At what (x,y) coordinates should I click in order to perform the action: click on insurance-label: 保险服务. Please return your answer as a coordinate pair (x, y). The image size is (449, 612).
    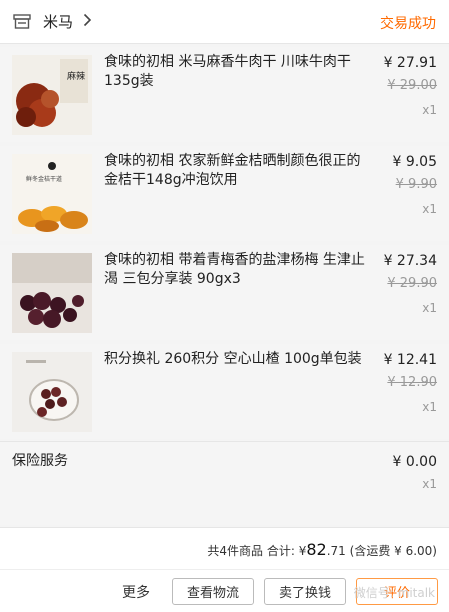
    Looking at the image, I should click on (40, 461).